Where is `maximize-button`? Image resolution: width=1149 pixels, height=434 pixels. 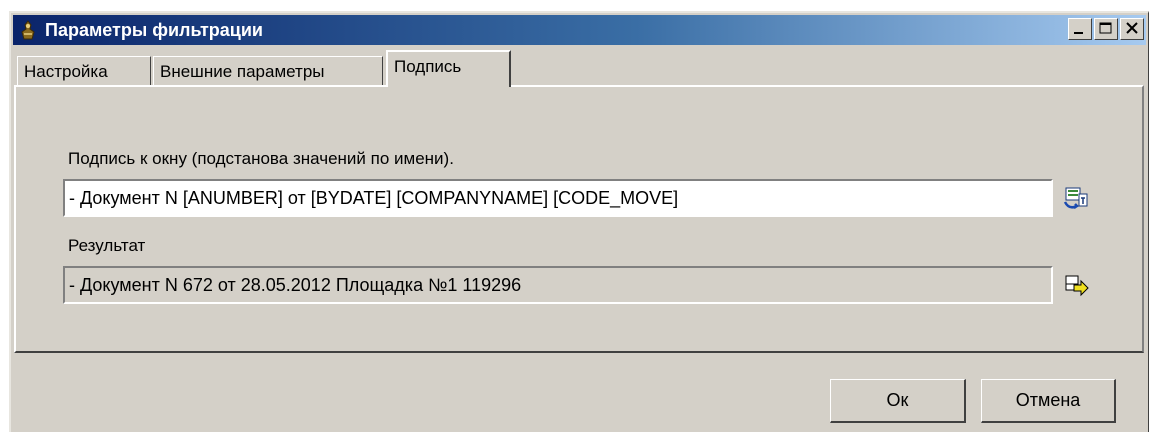
maximize-button is located at coordinates (1106, 29).